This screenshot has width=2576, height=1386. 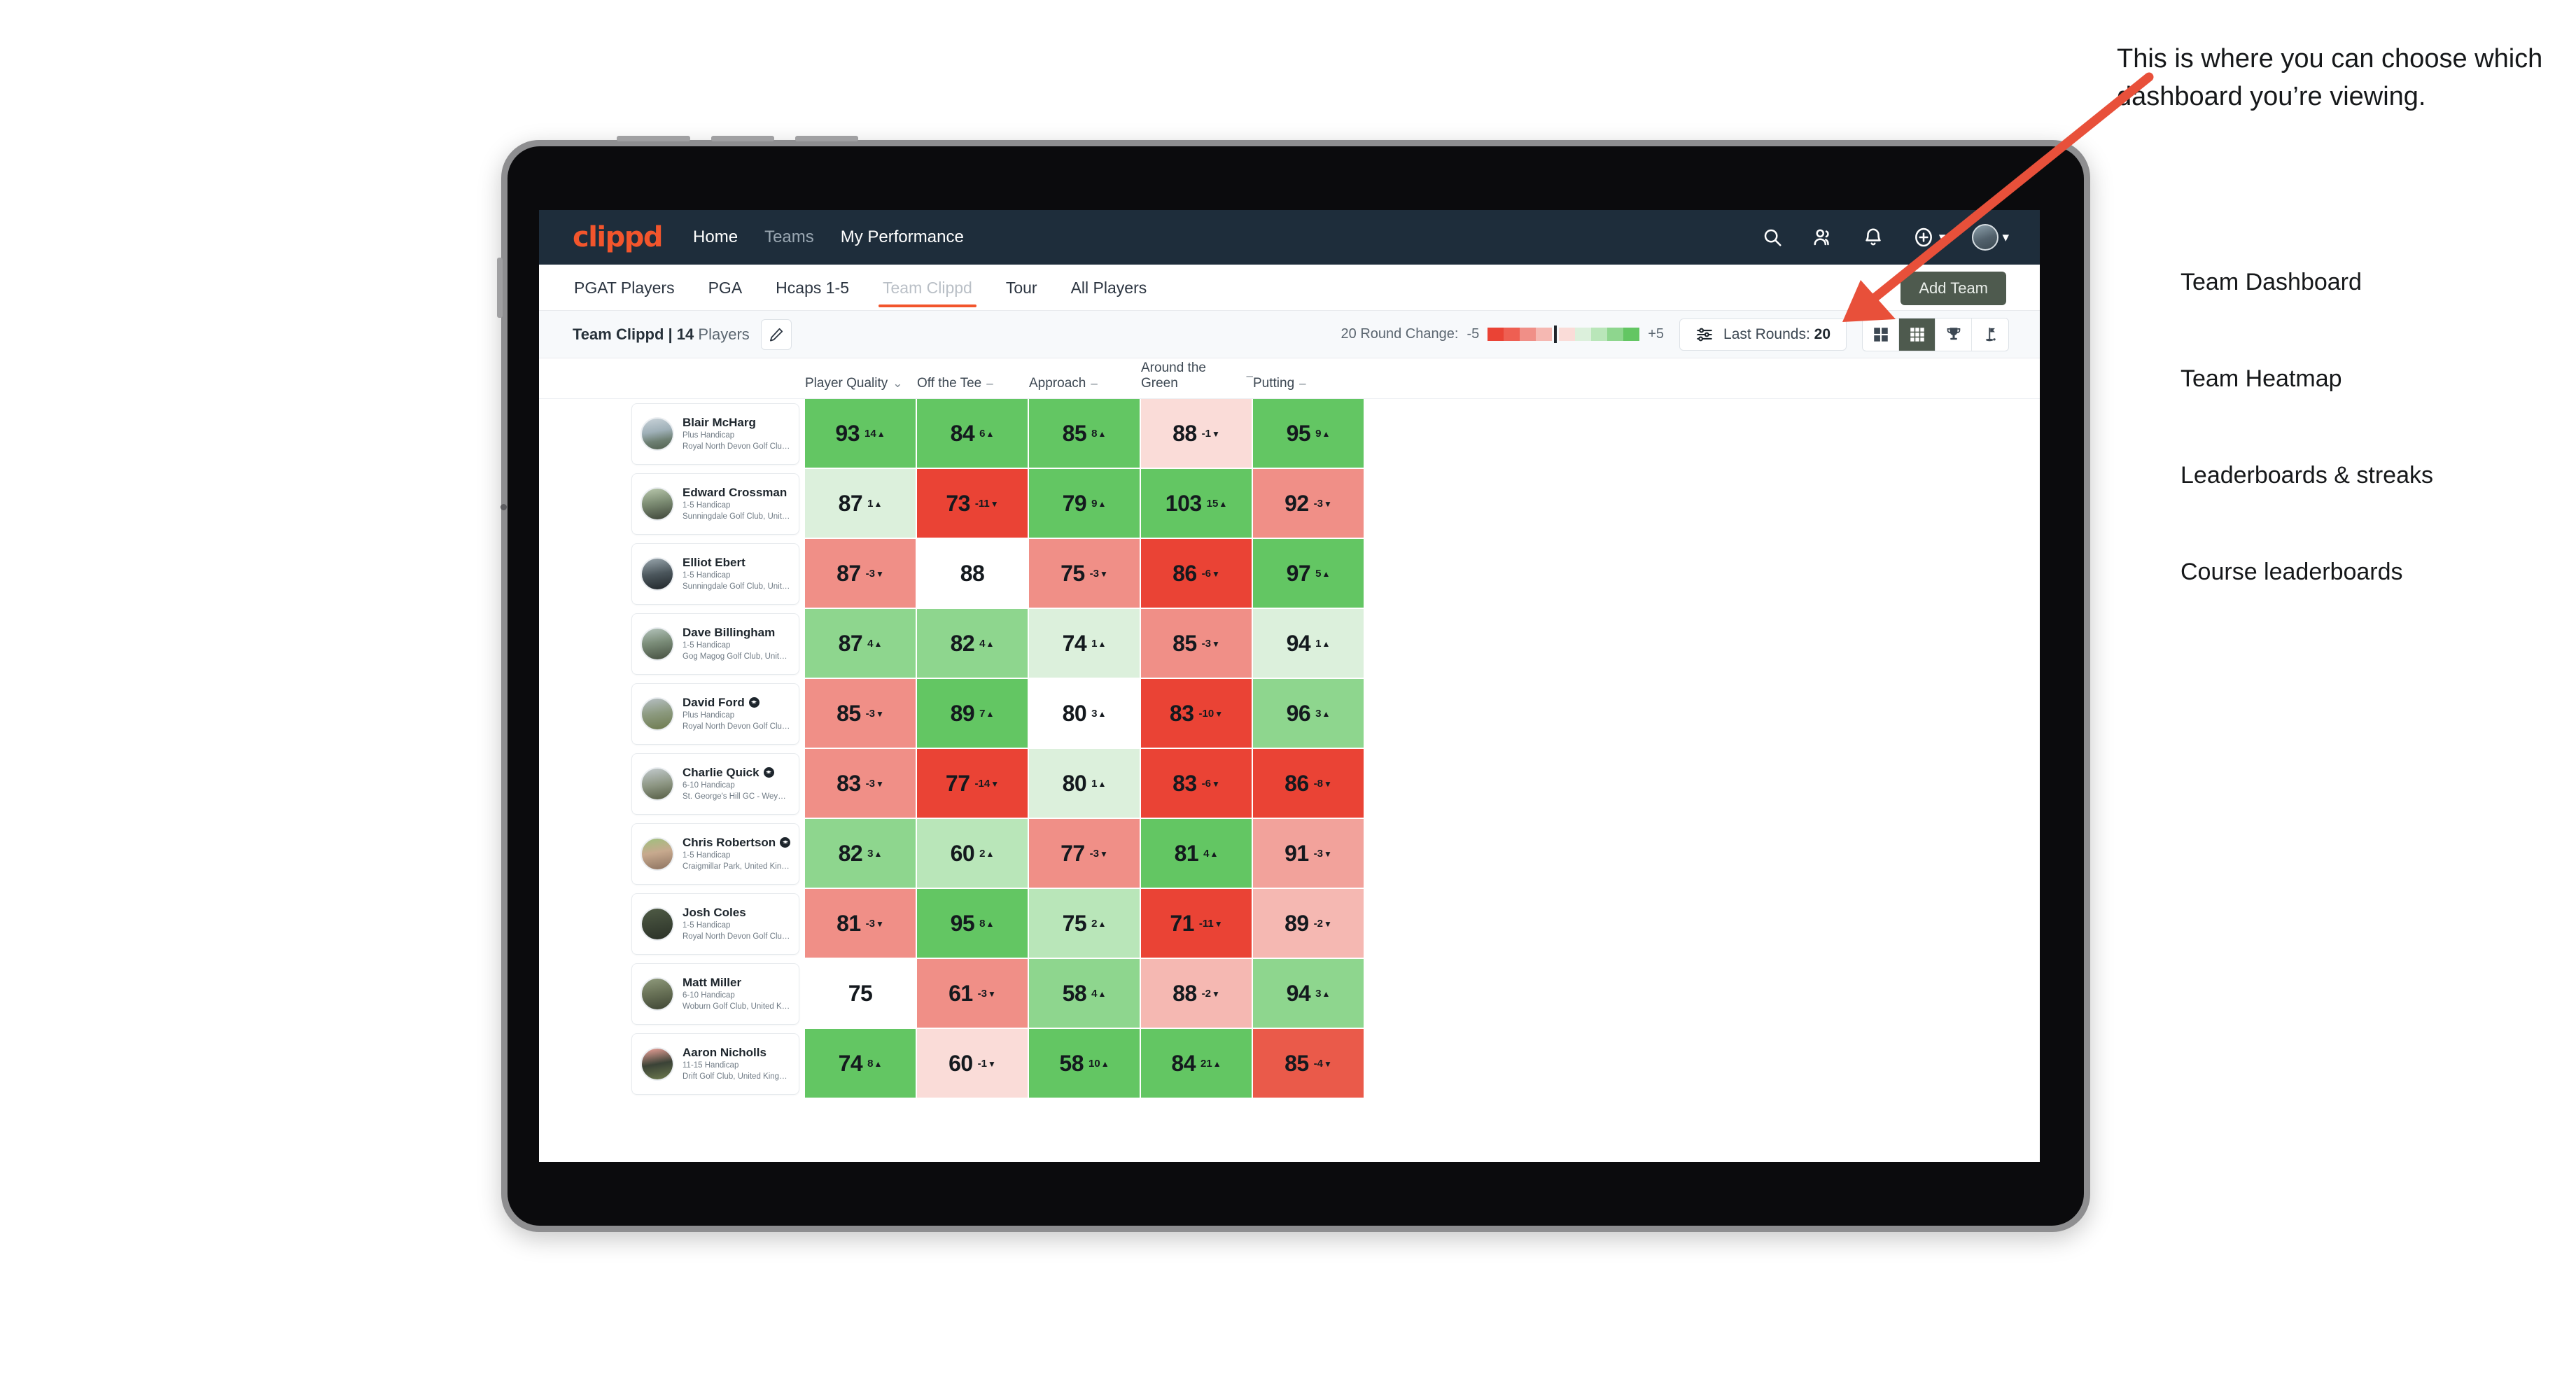 I want to click on nav-link-teams: Teams, so click(x=789, y=237).